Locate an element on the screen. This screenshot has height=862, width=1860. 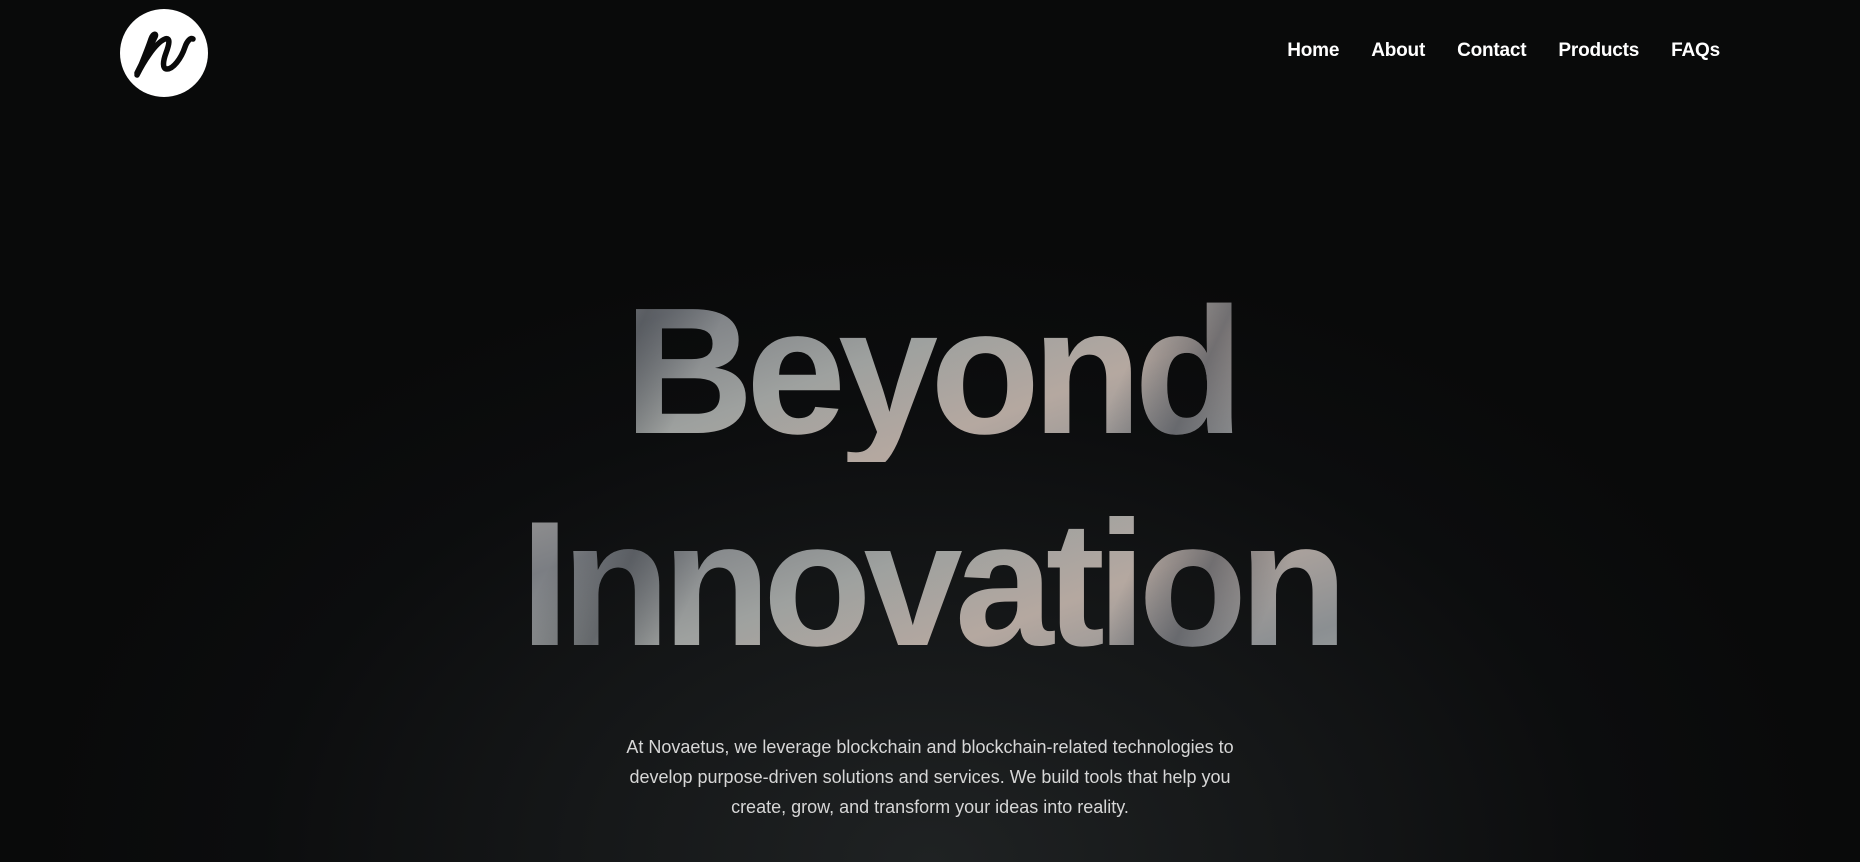
main-nav: Home About Contact Products FAQs is located at coordinates (1503, 51).